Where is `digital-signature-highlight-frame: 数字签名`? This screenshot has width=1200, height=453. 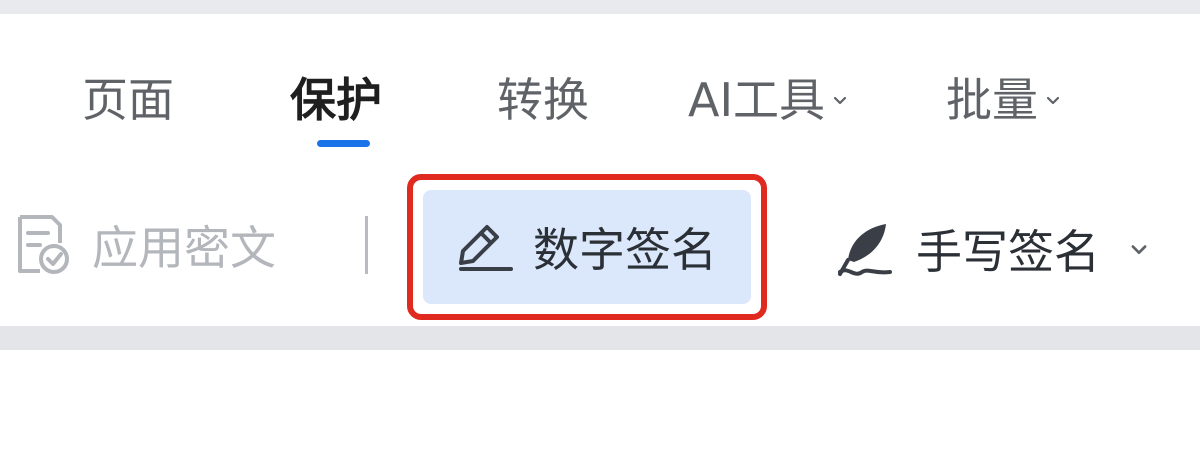 digital-signature-highlight-frame: 数字签名 is located at coordinates (587, 247).